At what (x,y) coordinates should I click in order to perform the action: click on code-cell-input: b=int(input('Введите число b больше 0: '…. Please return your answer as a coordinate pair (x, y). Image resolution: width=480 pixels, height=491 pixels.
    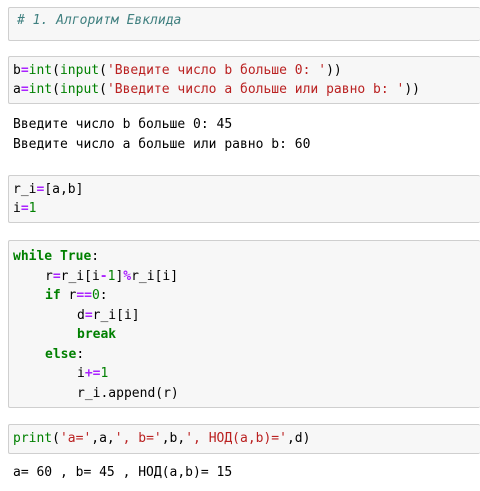
    Looking at the image, I should click on (244, 80).